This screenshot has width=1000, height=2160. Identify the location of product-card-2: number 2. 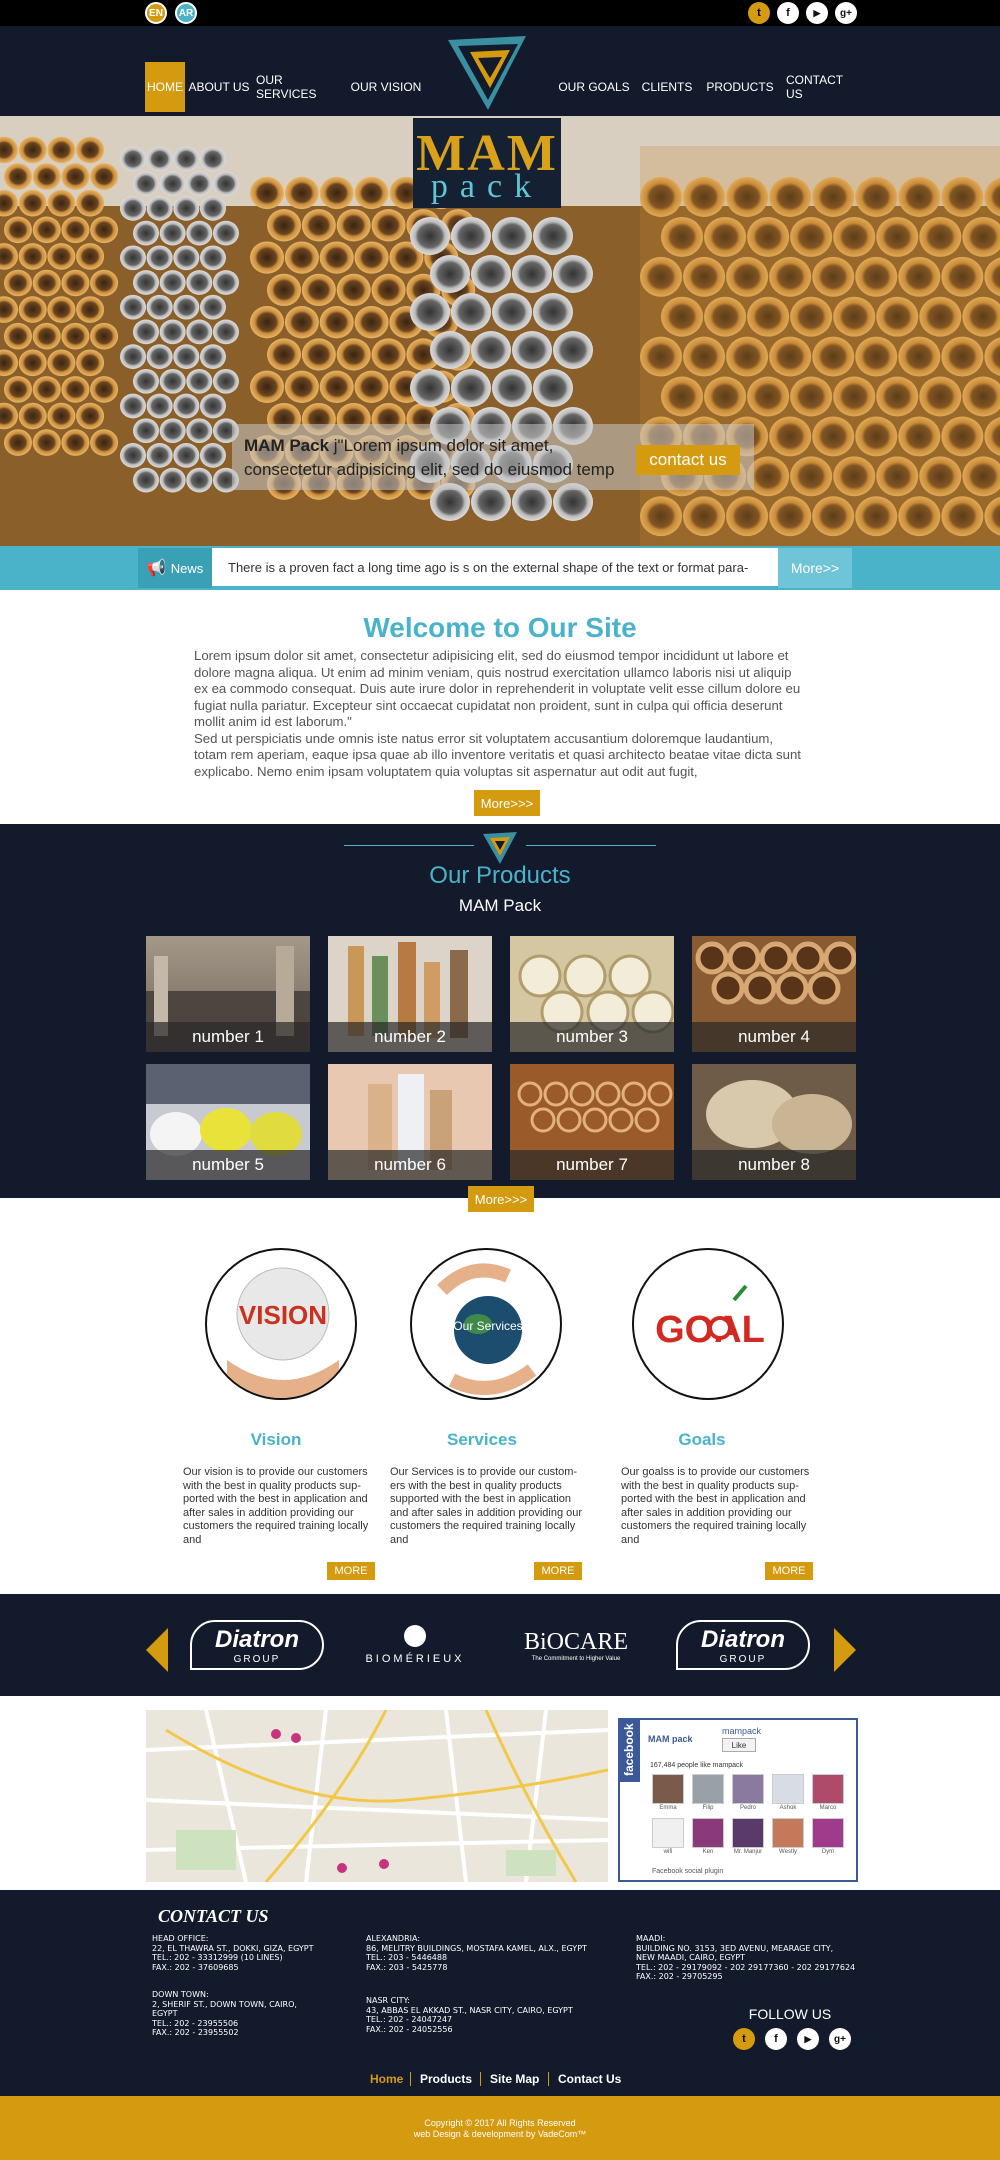
(410, 994).